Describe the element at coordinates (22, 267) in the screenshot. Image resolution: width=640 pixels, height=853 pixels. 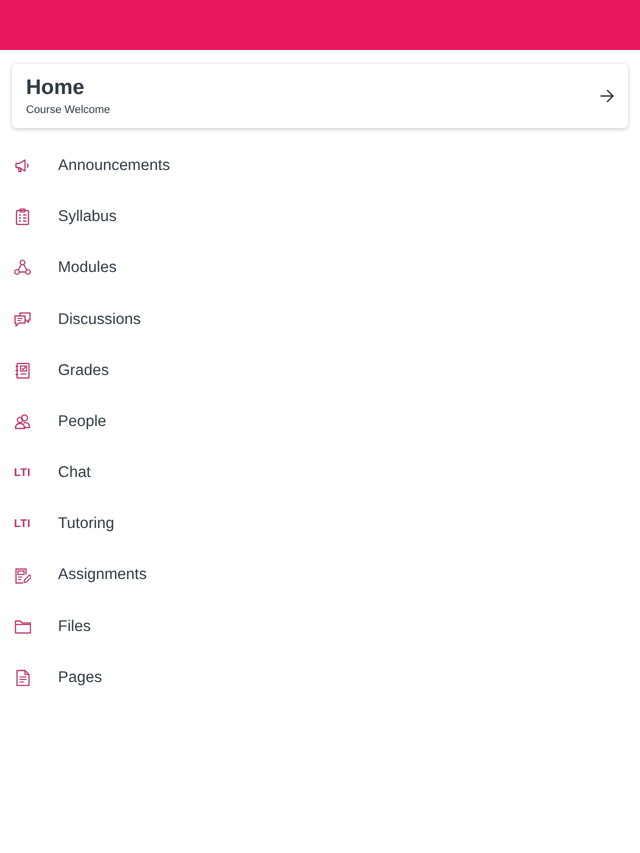
I see `connected-circles-icon` at that location.